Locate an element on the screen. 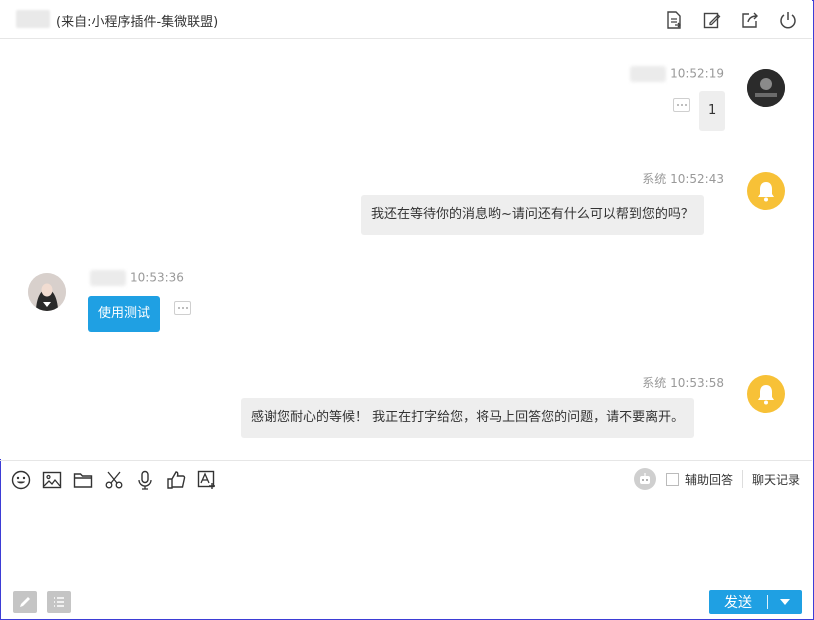  transfer-icon is located at coordinates (674, 20).